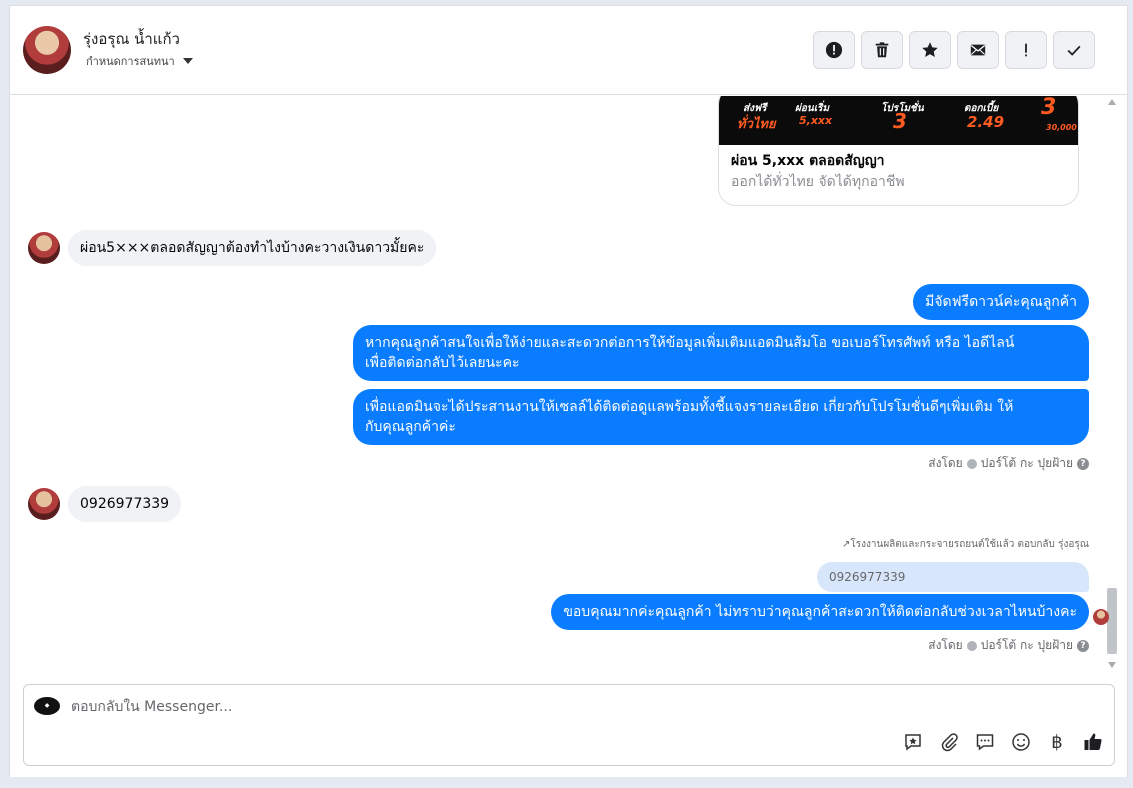 Image resolution: width=1133 pixels, height=788 pixels. What do you see at coordinates (816, 120) in the screenshot?
I see `promo-installment-value: 5,xxx` at bounding box center [816, 120].